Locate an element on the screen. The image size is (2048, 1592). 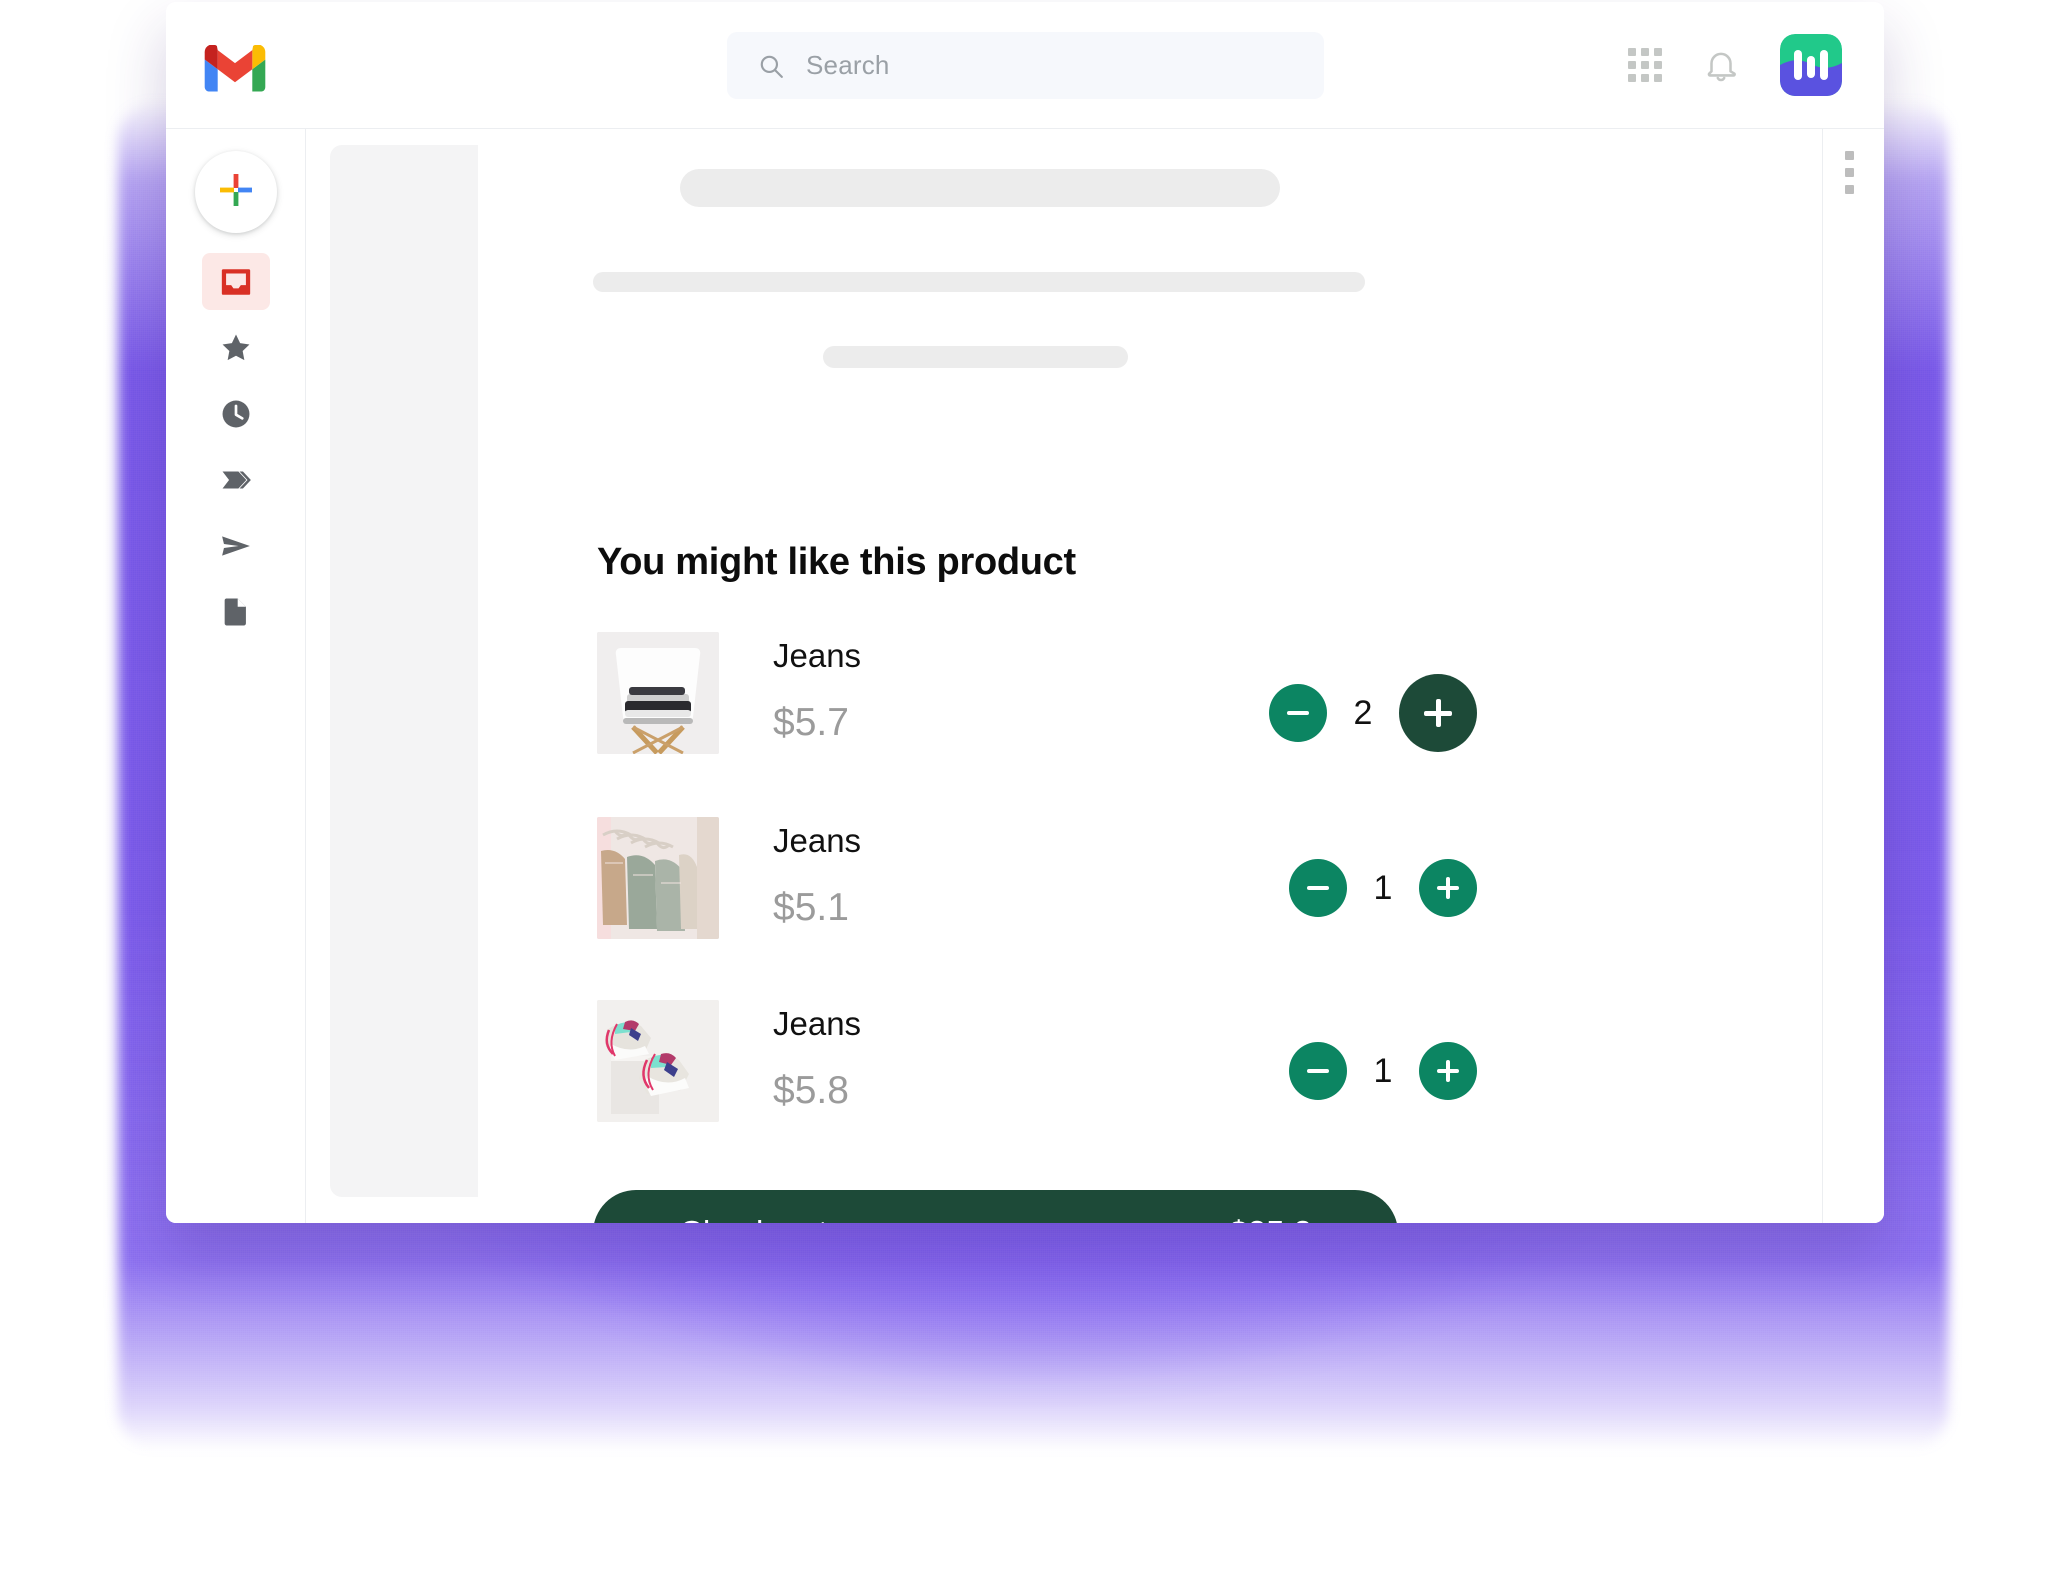
apps-grid-icon is located at coordinates (1645, 65).